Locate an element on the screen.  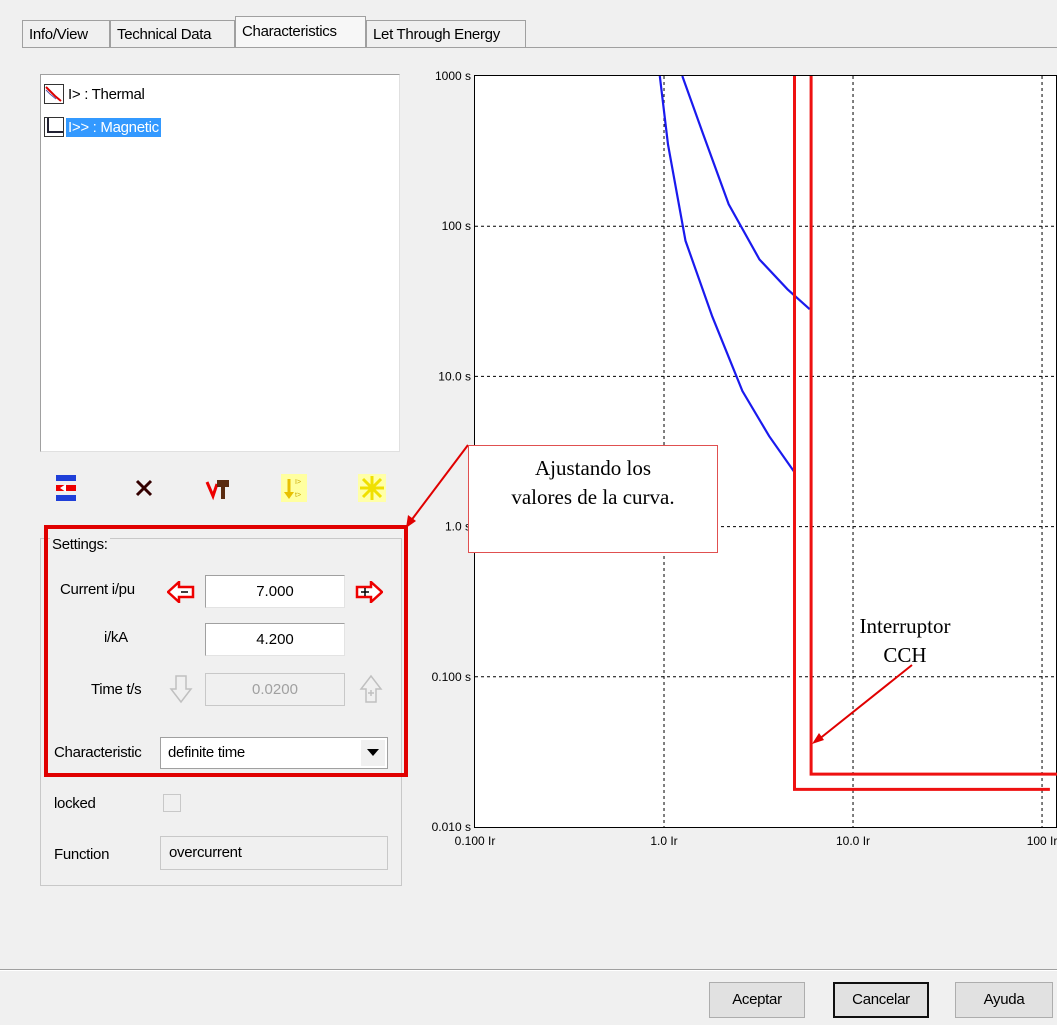
tab-panel-border is located at coordinates (539, 47).